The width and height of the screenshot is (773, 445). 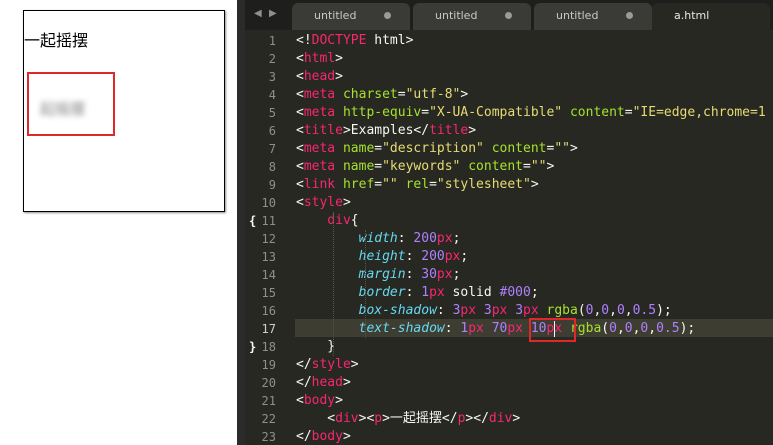 I want to click on code-line: <body>, so click(x=319, y=401).